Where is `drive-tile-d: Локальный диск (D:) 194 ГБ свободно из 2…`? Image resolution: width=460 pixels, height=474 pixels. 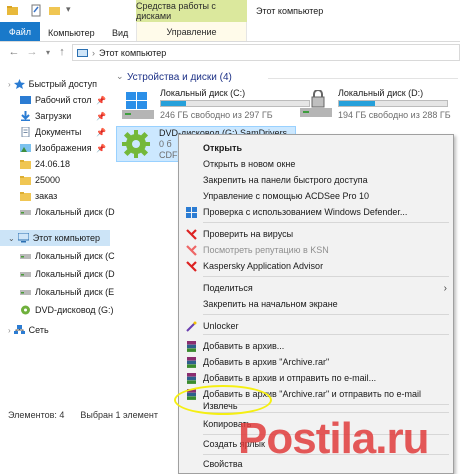
drive-tile-d: Локальный диск (D:) 194 ГБ свободно из 2… is located at coordinates (379, 105).